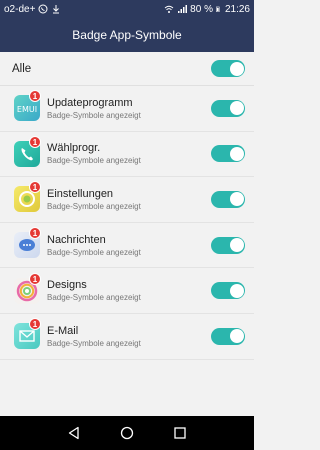  I want to click on battery-icon, so click(218, 9).